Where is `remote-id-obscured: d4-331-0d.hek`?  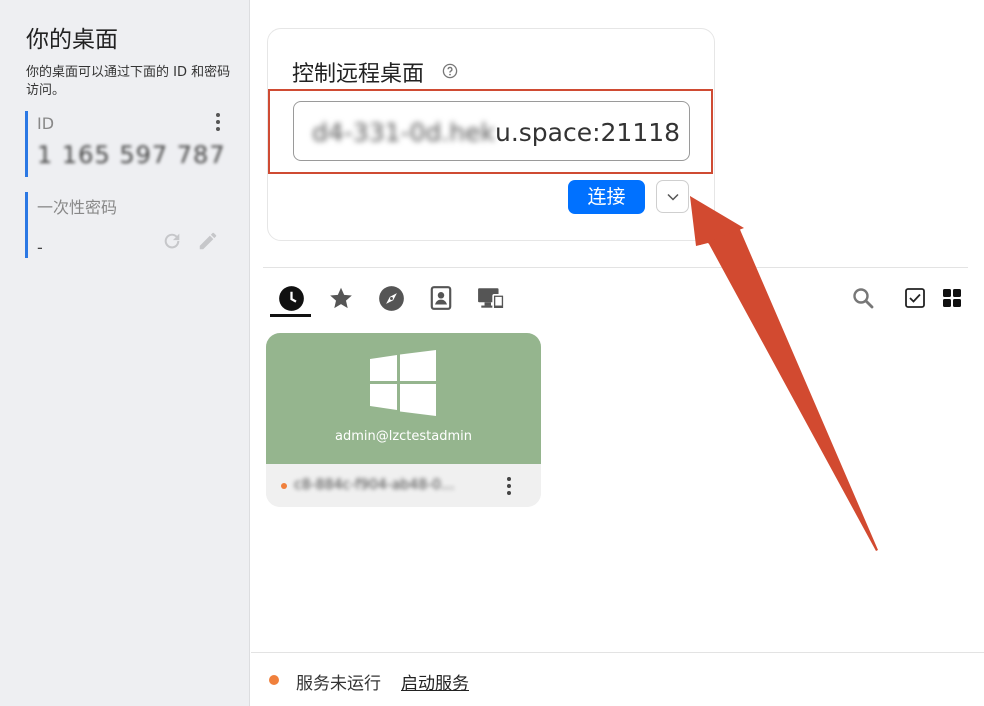 remote-id-obscured: d4-331-0d.hek is located at coordinates (403, 132).